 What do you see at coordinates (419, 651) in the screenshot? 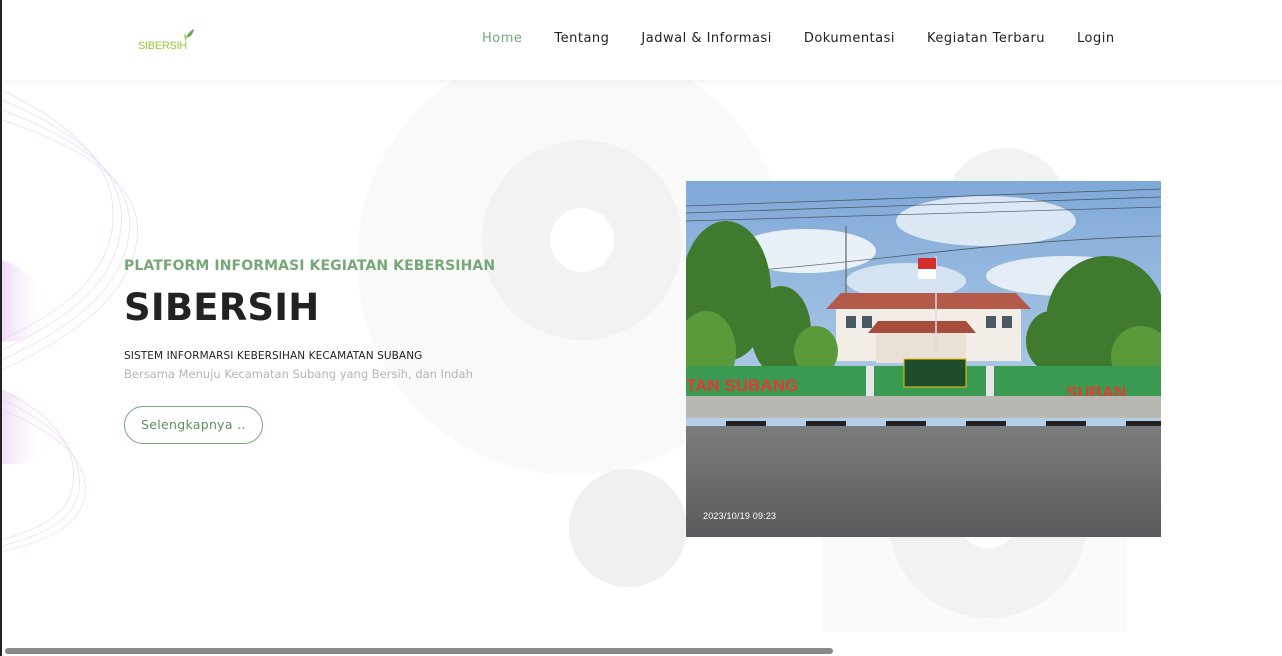
I see `scrollbar-thumb` at bounding box center [419, 651].